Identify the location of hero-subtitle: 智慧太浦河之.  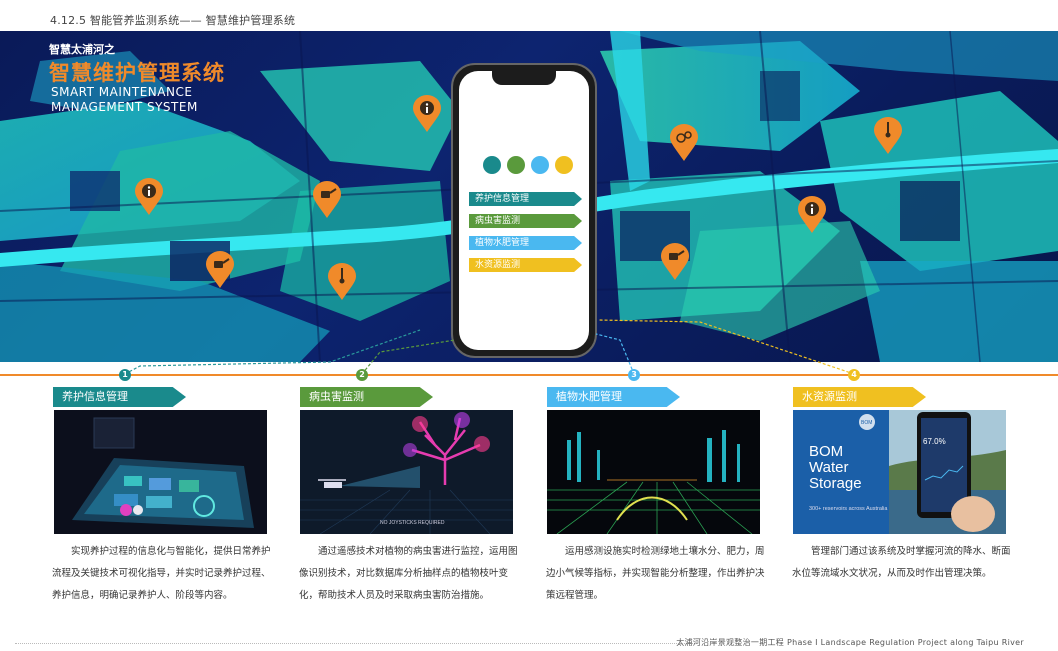
(82, 49).